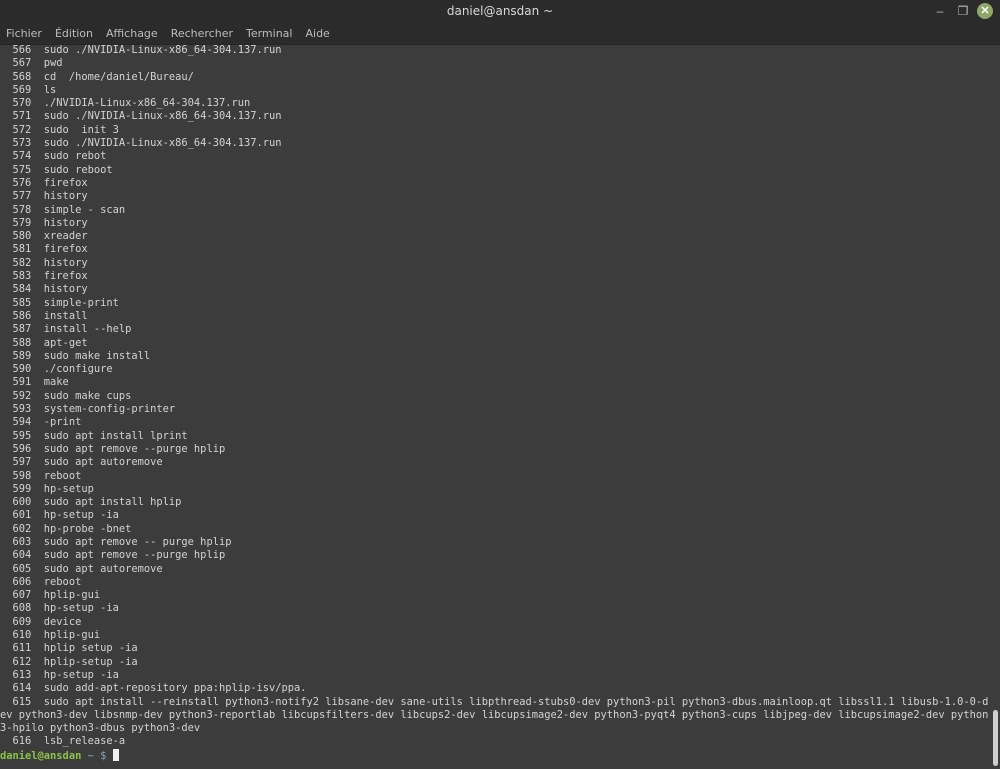 The image size is (1000, 769). I want to click on prompt-user: daniel@ansdan, so click(41, 755).